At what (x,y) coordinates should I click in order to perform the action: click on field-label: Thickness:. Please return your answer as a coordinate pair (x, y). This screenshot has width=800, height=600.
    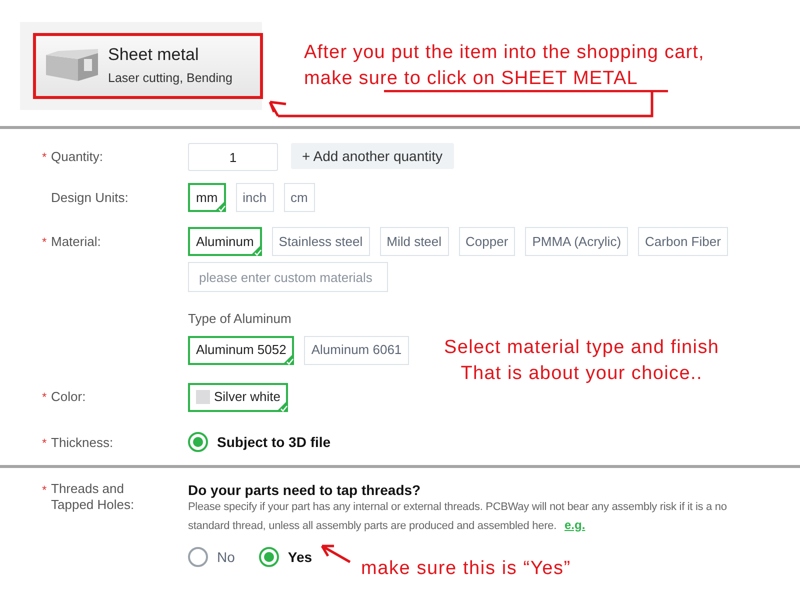
    Looking at the image, I should click on (82, 442).